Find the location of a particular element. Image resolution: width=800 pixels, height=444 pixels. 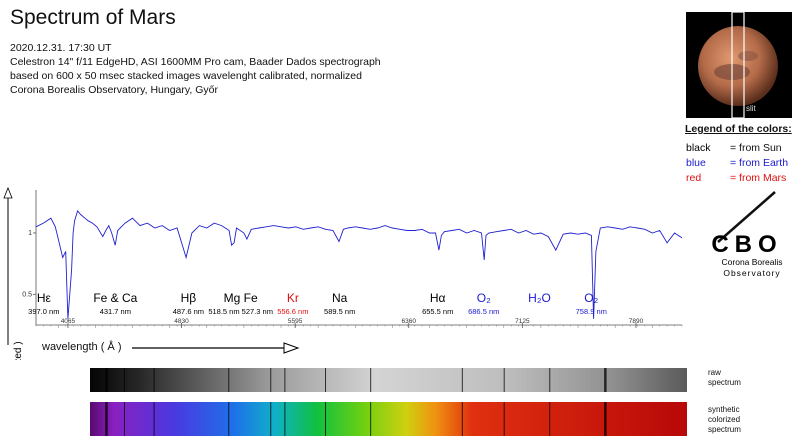

mars-photo is located at coordinates (738, 65).